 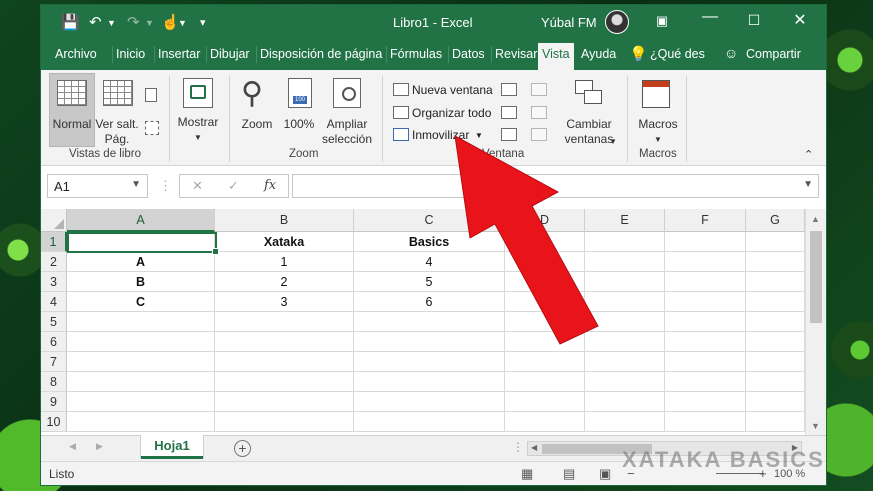 What do you see at coordinates (658, 139) in the screenshot?
I see `macros-dropdown-icon: ▼` at bounding box center [658, 139].